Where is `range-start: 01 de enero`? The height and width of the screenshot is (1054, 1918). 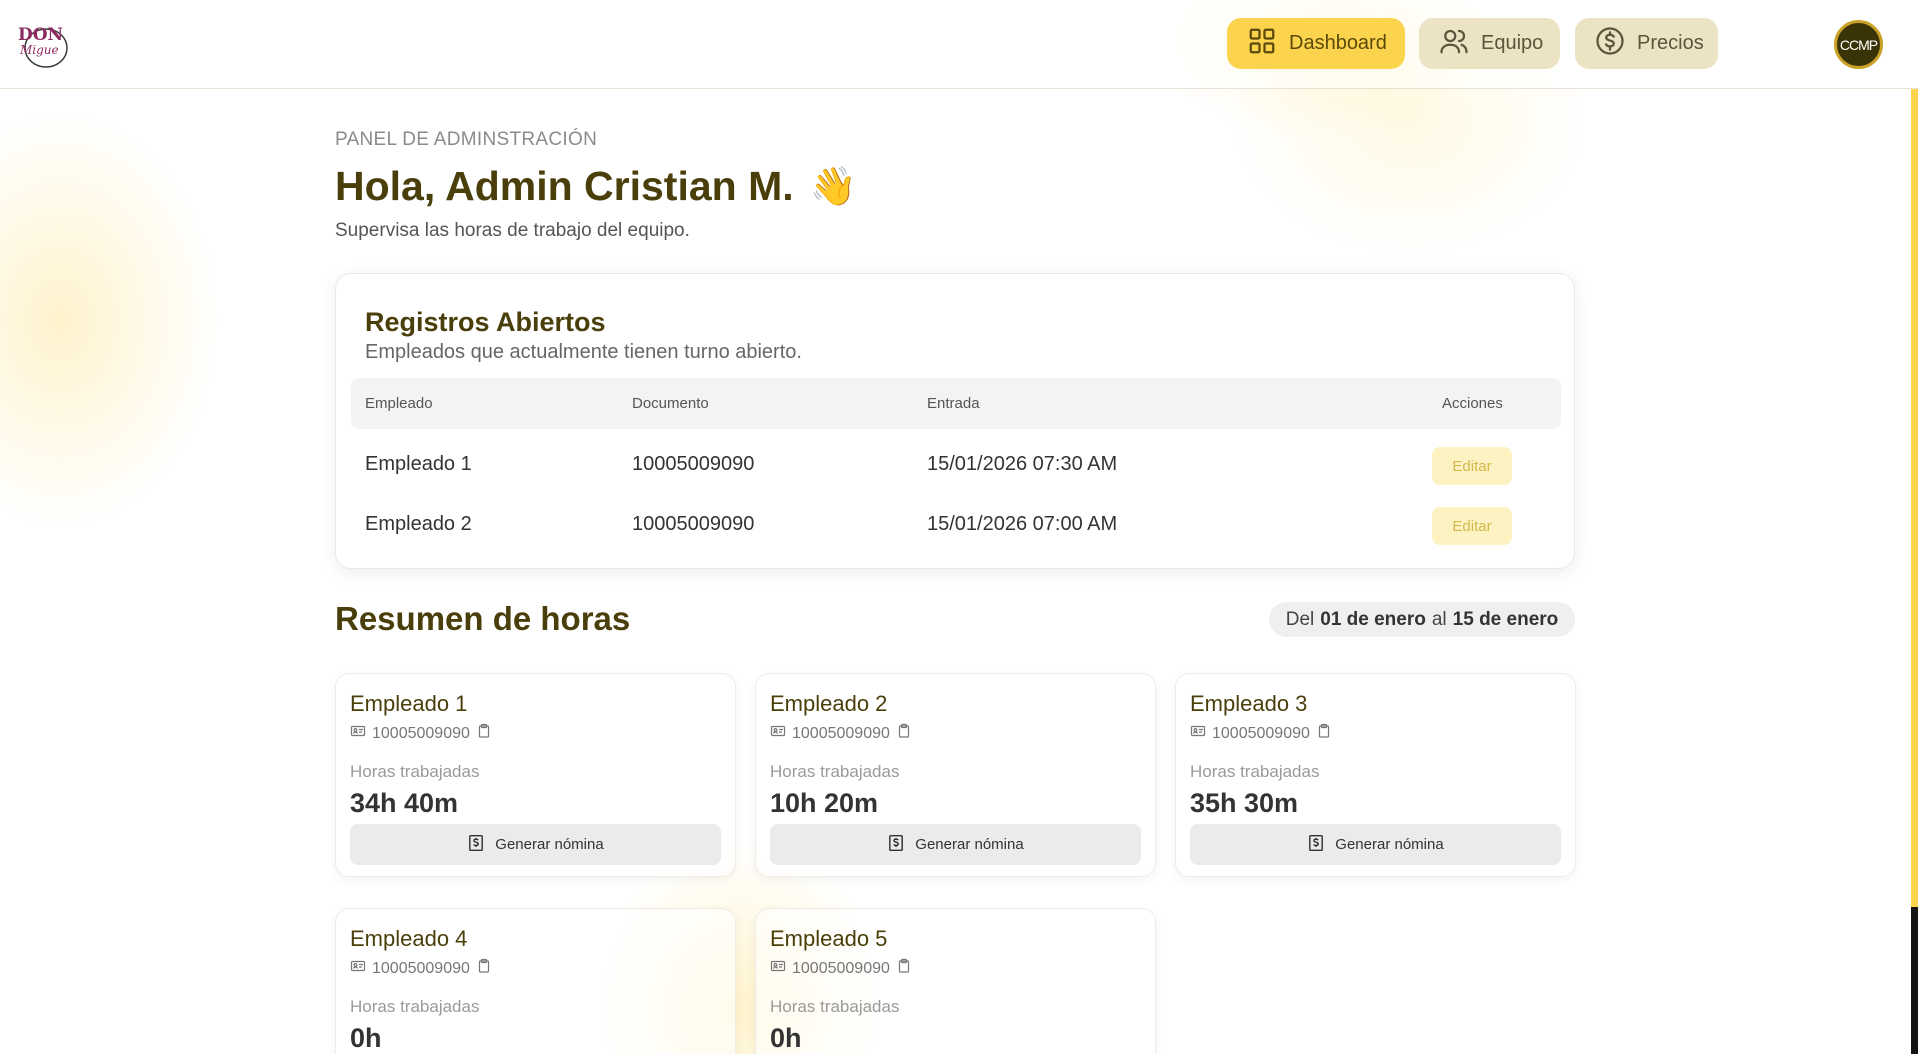 range-start: 01 de enero is located at coordinates (1373, 619).